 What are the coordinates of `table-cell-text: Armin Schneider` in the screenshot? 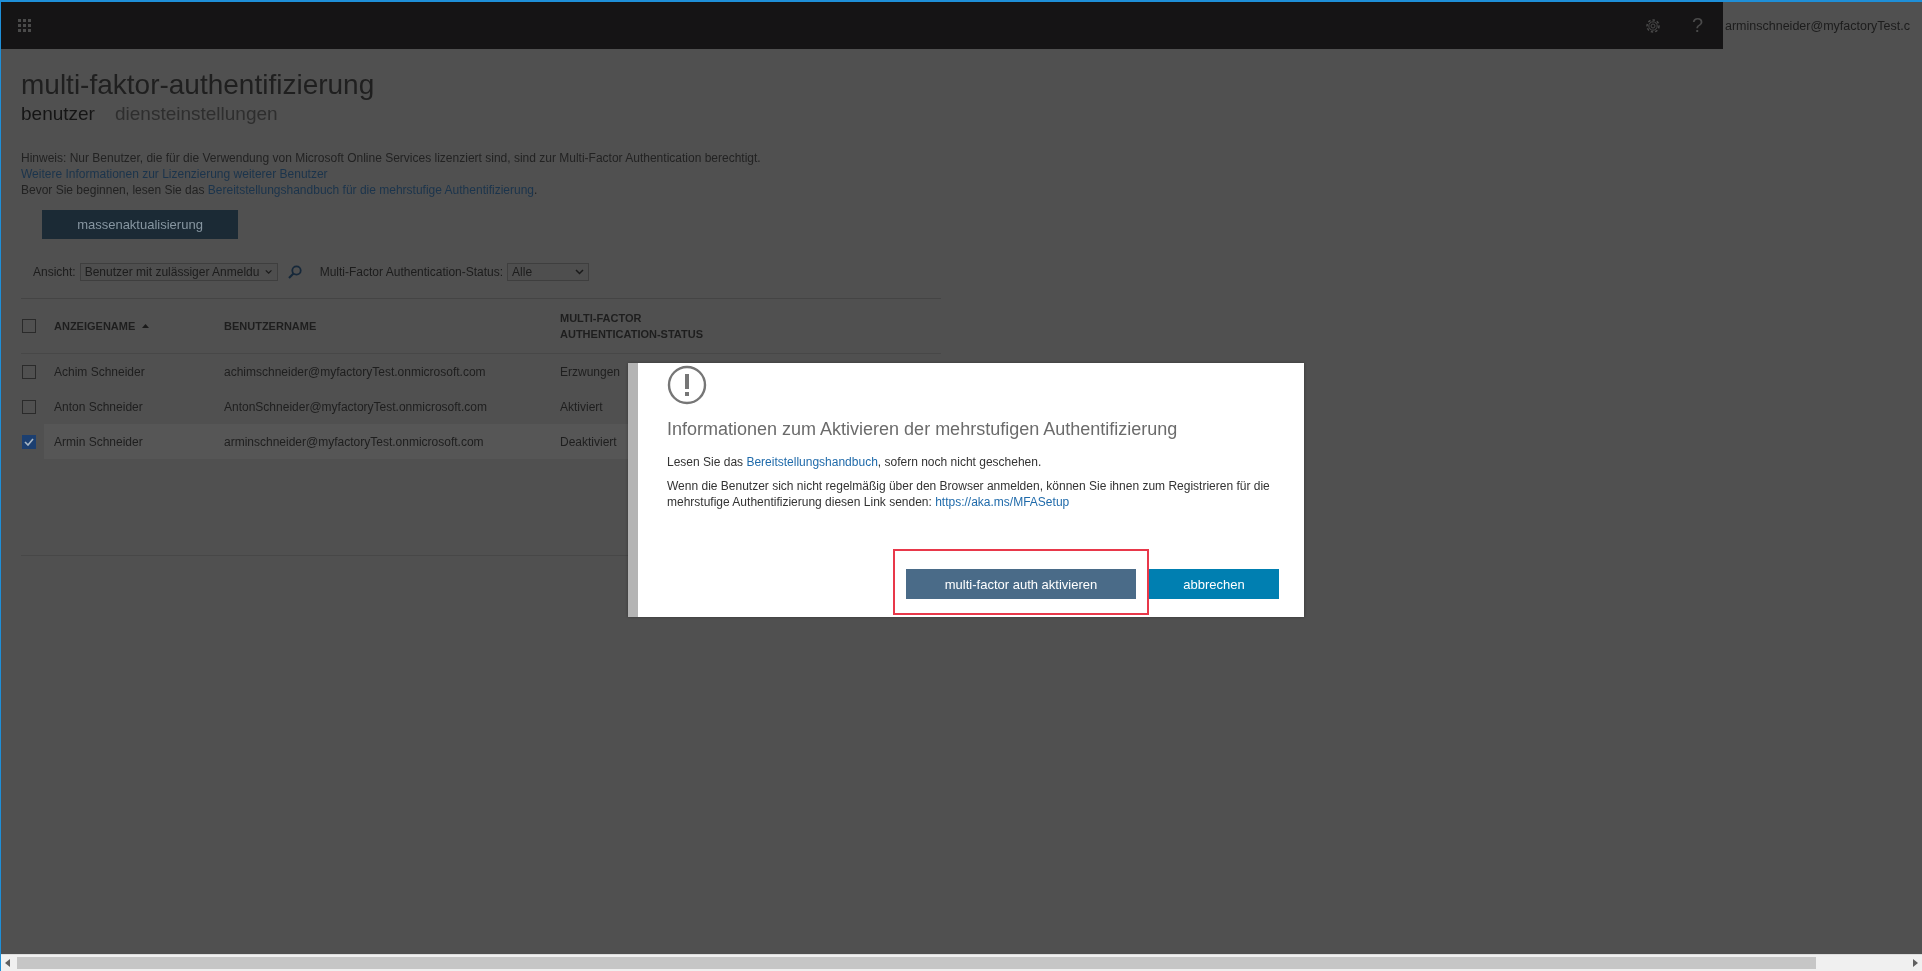 It's located at (98, 441).